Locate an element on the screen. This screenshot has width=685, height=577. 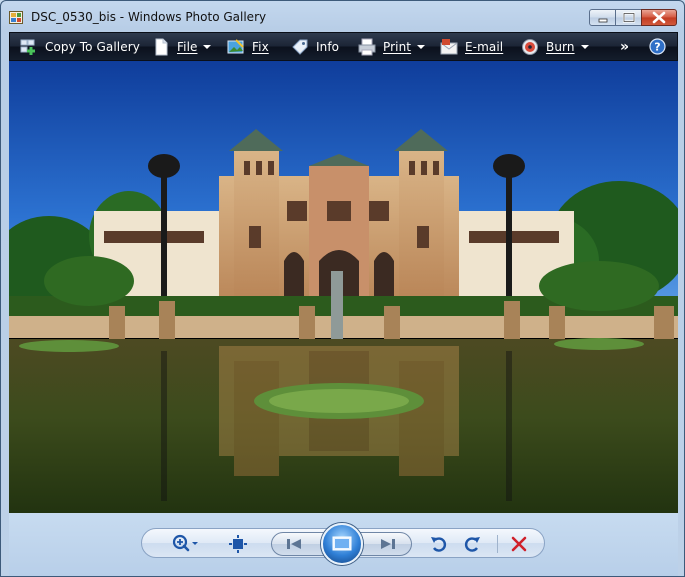
previous-button is located at coordinates (295, 544).